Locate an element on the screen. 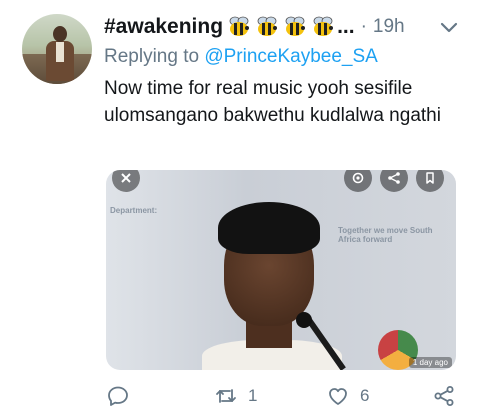 This screenshot has height=420, width=480. media-bookmark-button is located at coordinates (430, 181).